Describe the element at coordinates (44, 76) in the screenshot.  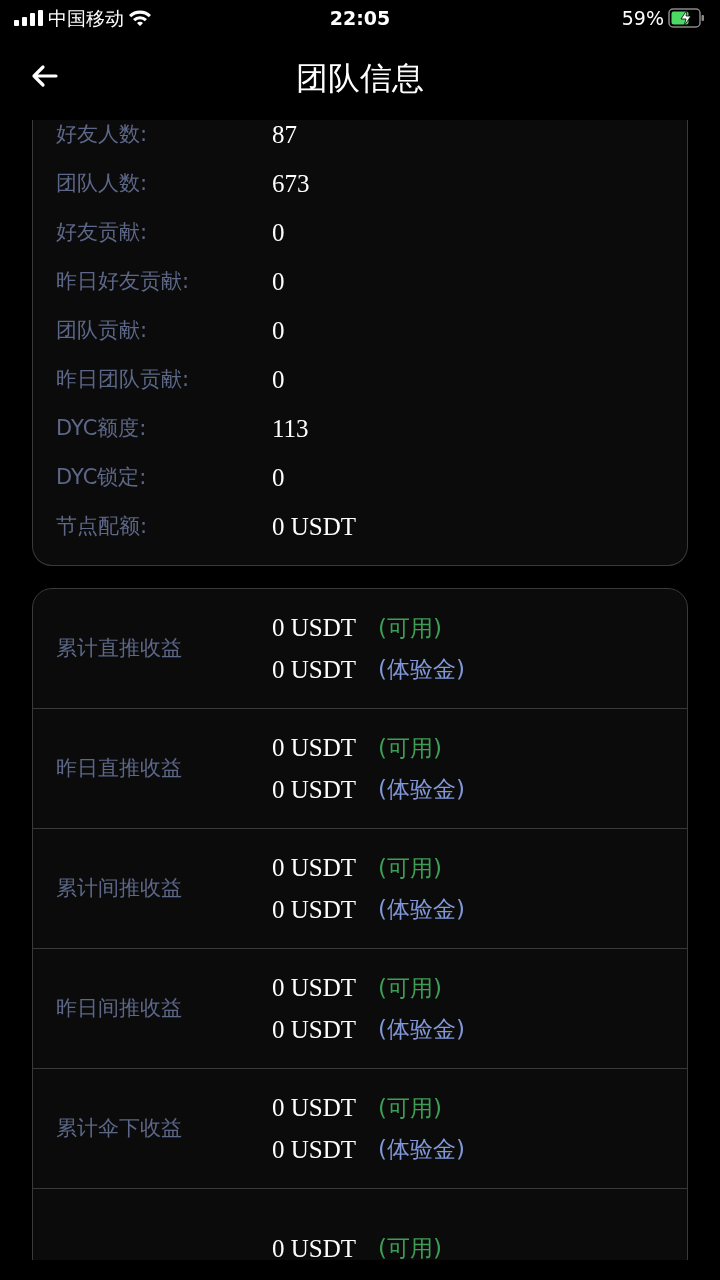
I see `back-arrow-icon` at that location.